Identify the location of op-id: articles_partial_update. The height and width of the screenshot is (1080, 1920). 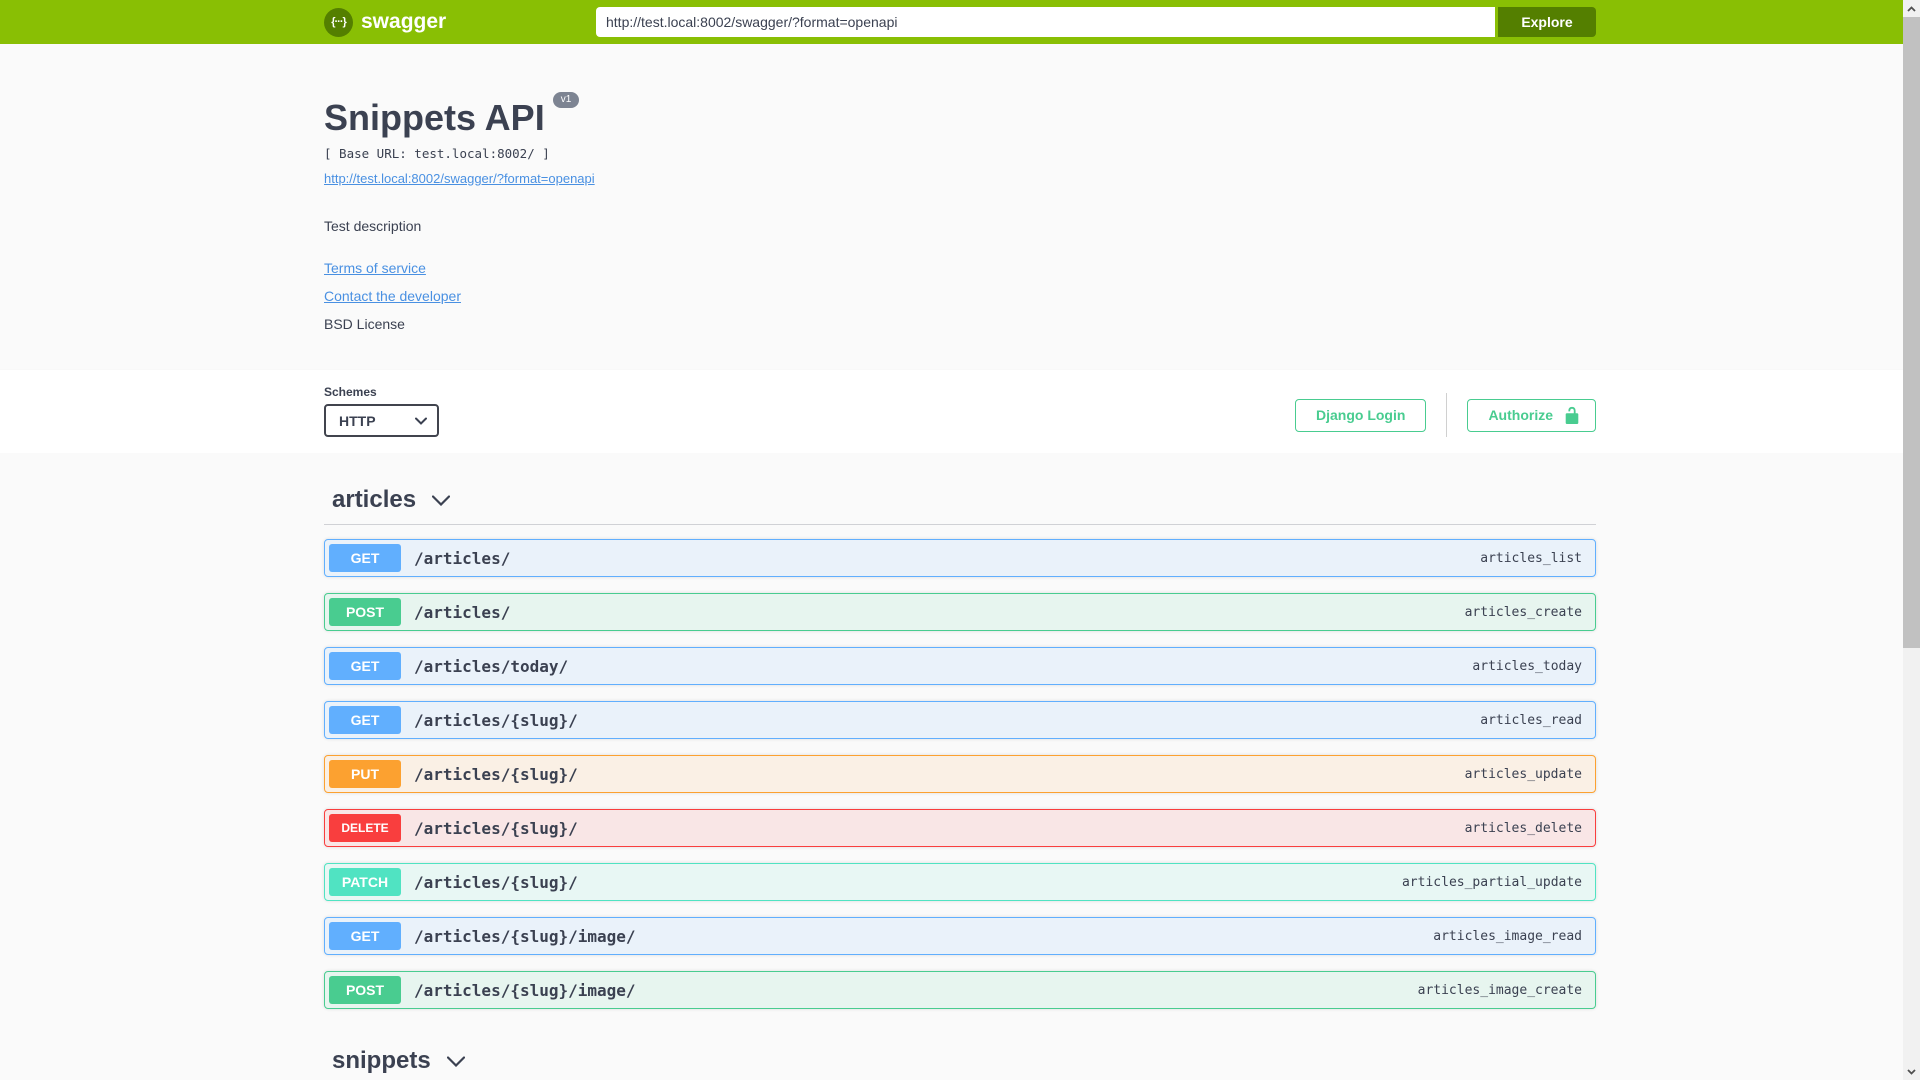
(1491, 882).